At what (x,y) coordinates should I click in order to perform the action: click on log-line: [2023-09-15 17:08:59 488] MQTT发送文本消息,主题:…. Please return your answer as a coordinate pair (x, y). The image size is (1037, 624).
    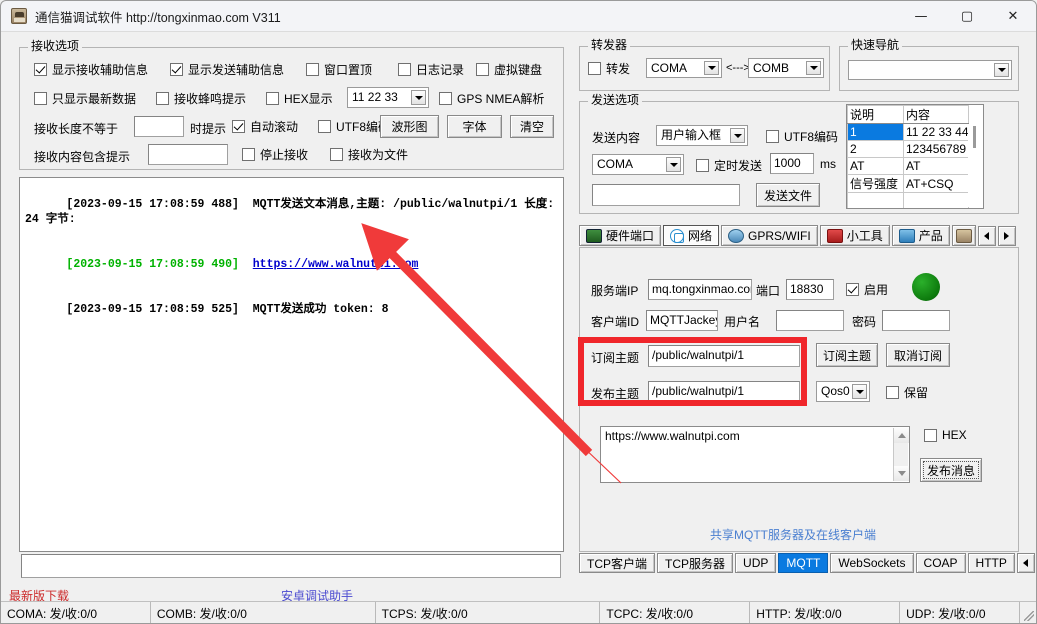
    Looking at the image, I should click on (291, 212).